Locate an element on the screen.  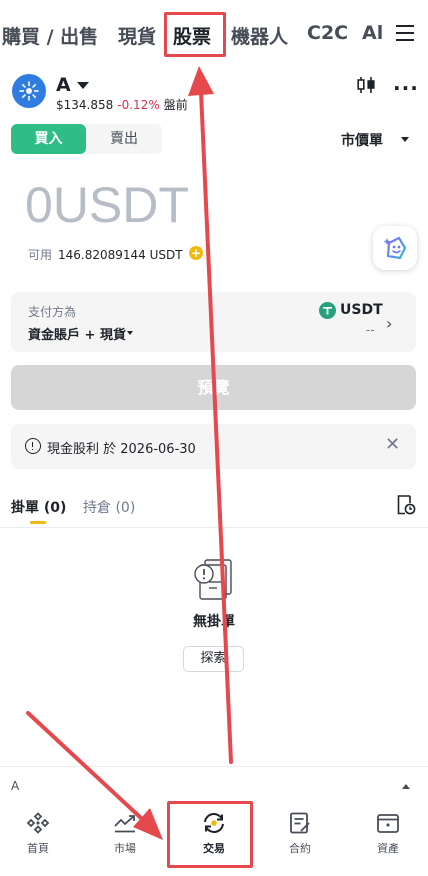
nav-home-label: 首頁 is located at coordinates (38, 848).